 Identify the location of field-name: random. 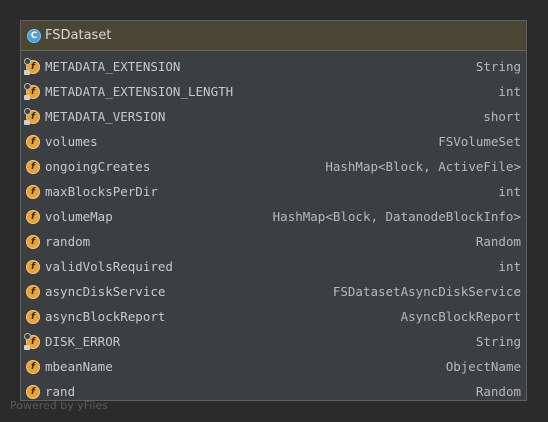
(68, 241).